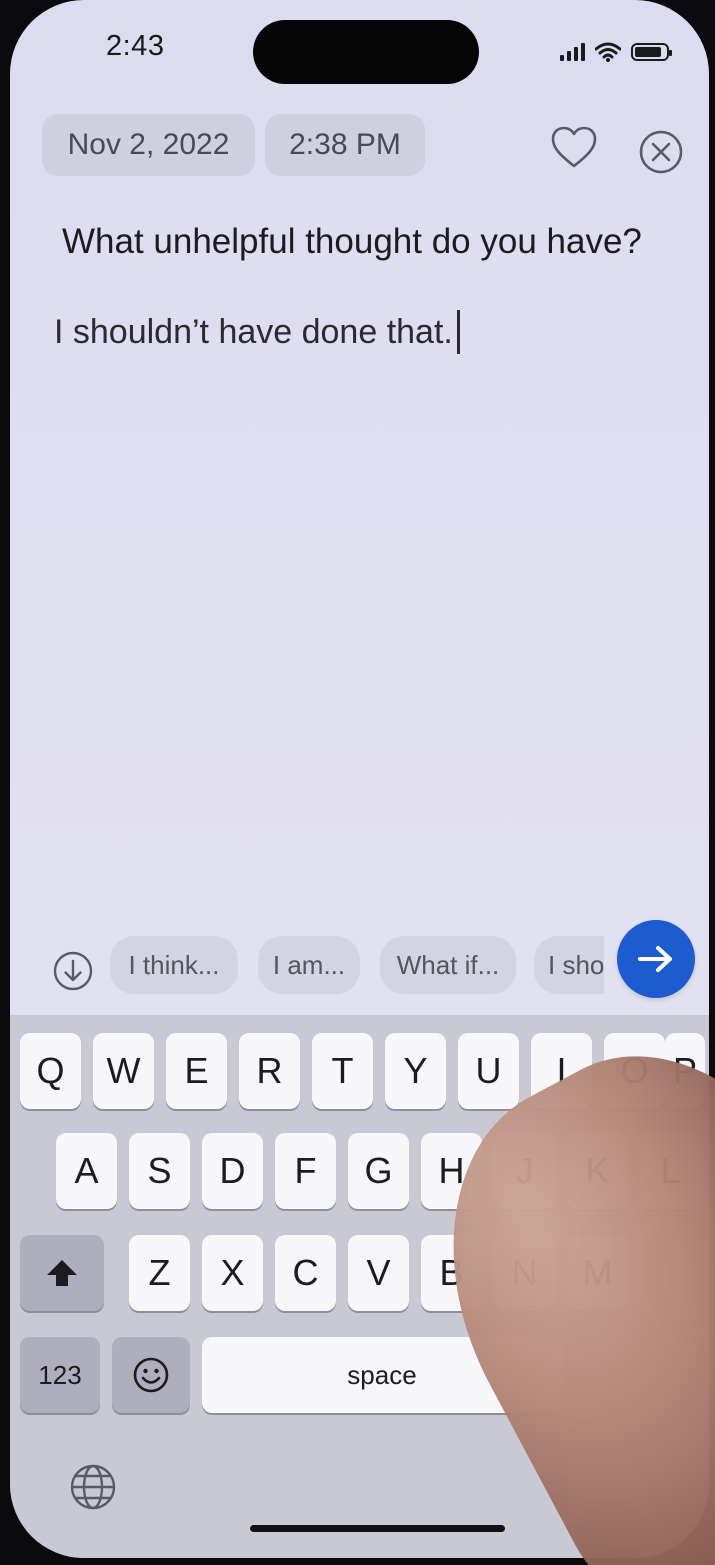 This screenshot has width=715, height=1565. What do you see at coordinates (415, 1071) in the screenshot?
I see `key-y: Y` at bounding box center [415, 1071].